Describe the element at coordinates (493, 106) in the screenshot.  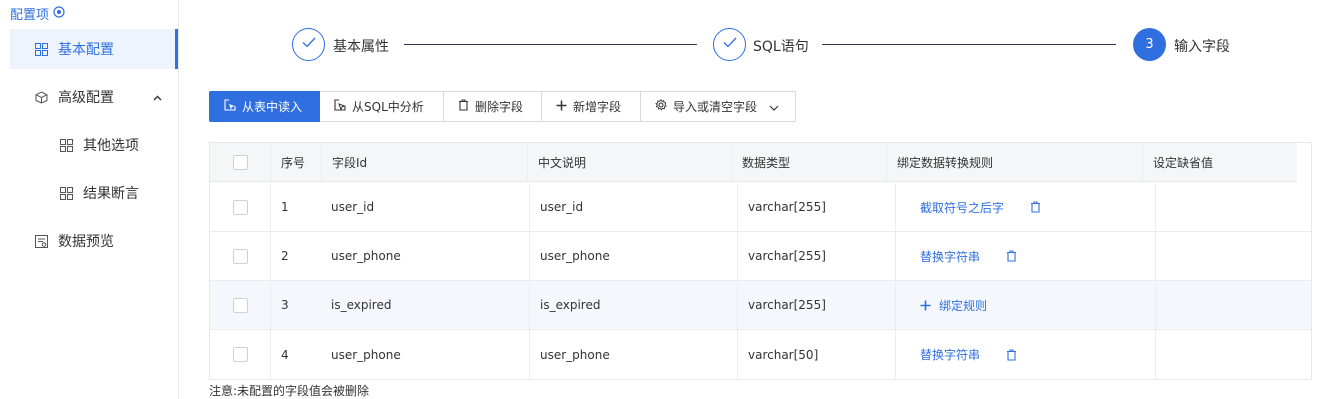
I see `delete-field-button: 删除字段` at that location.